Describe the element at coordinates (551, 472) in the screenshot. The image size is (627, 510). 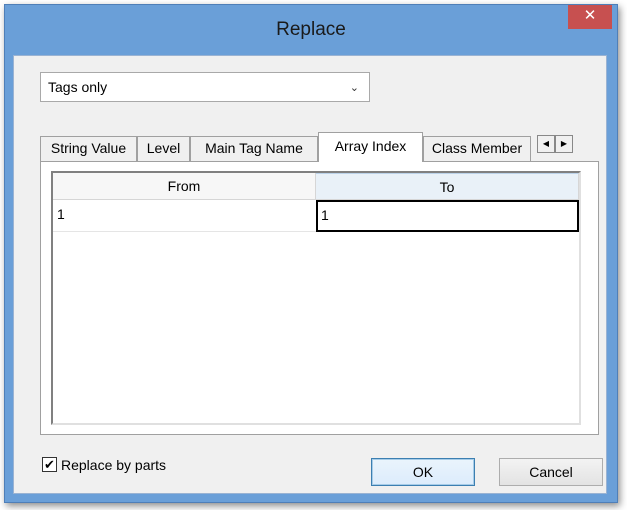
I see `cancel-button: Cancel` at that location.